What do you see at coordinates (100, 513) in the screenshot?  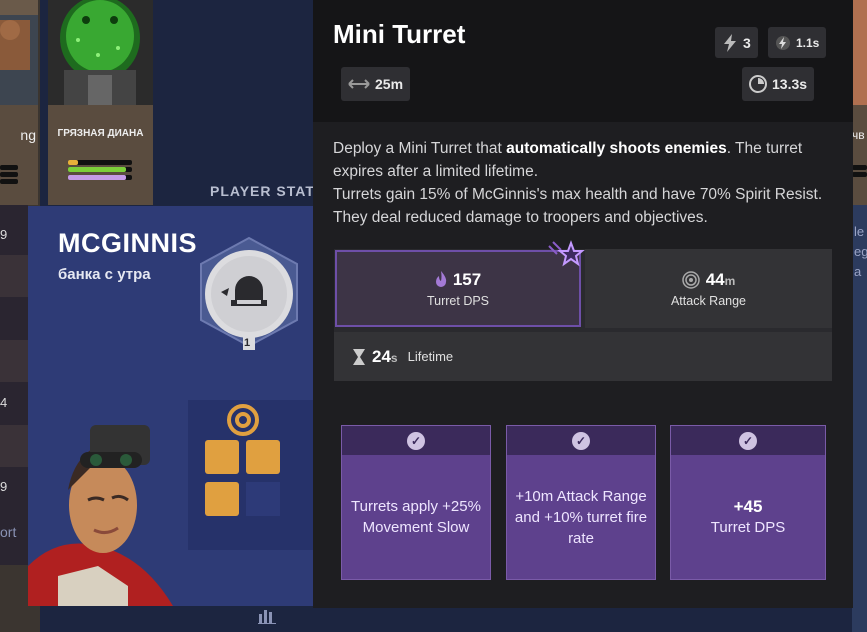 I see `hero-portrait` at bounding box center [100, 513].